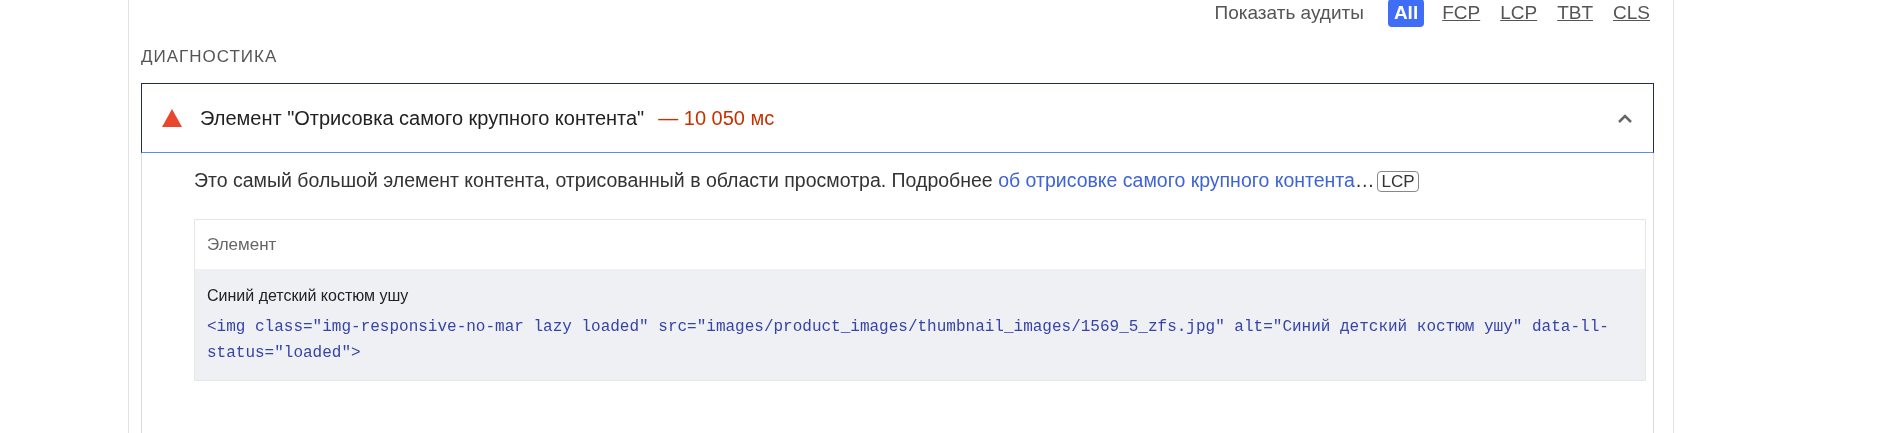 The image size is (1878, 433). Describe the element at coordinates (919, 173) in the screenshot. I see `audit-description: Это самый большой элемент контента, отрисованный в области просмотра. Подробнее об отрисовке самого крупного контента… LCP` at that location.